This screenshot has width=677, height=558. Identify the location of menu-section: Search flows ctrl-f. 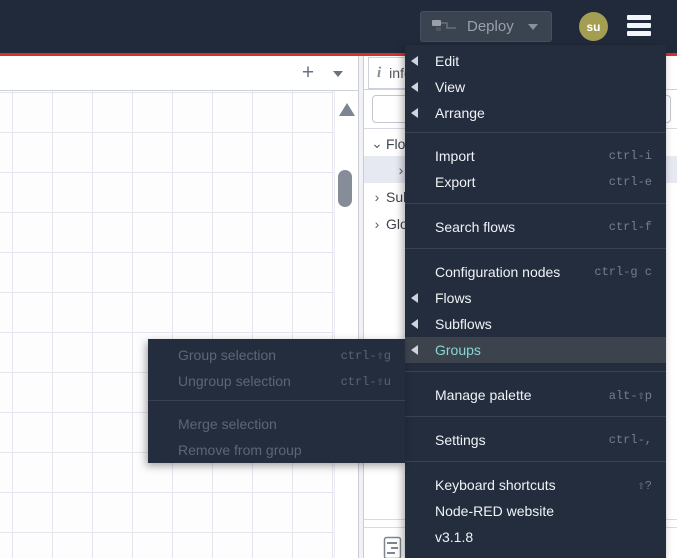
(535, 225).